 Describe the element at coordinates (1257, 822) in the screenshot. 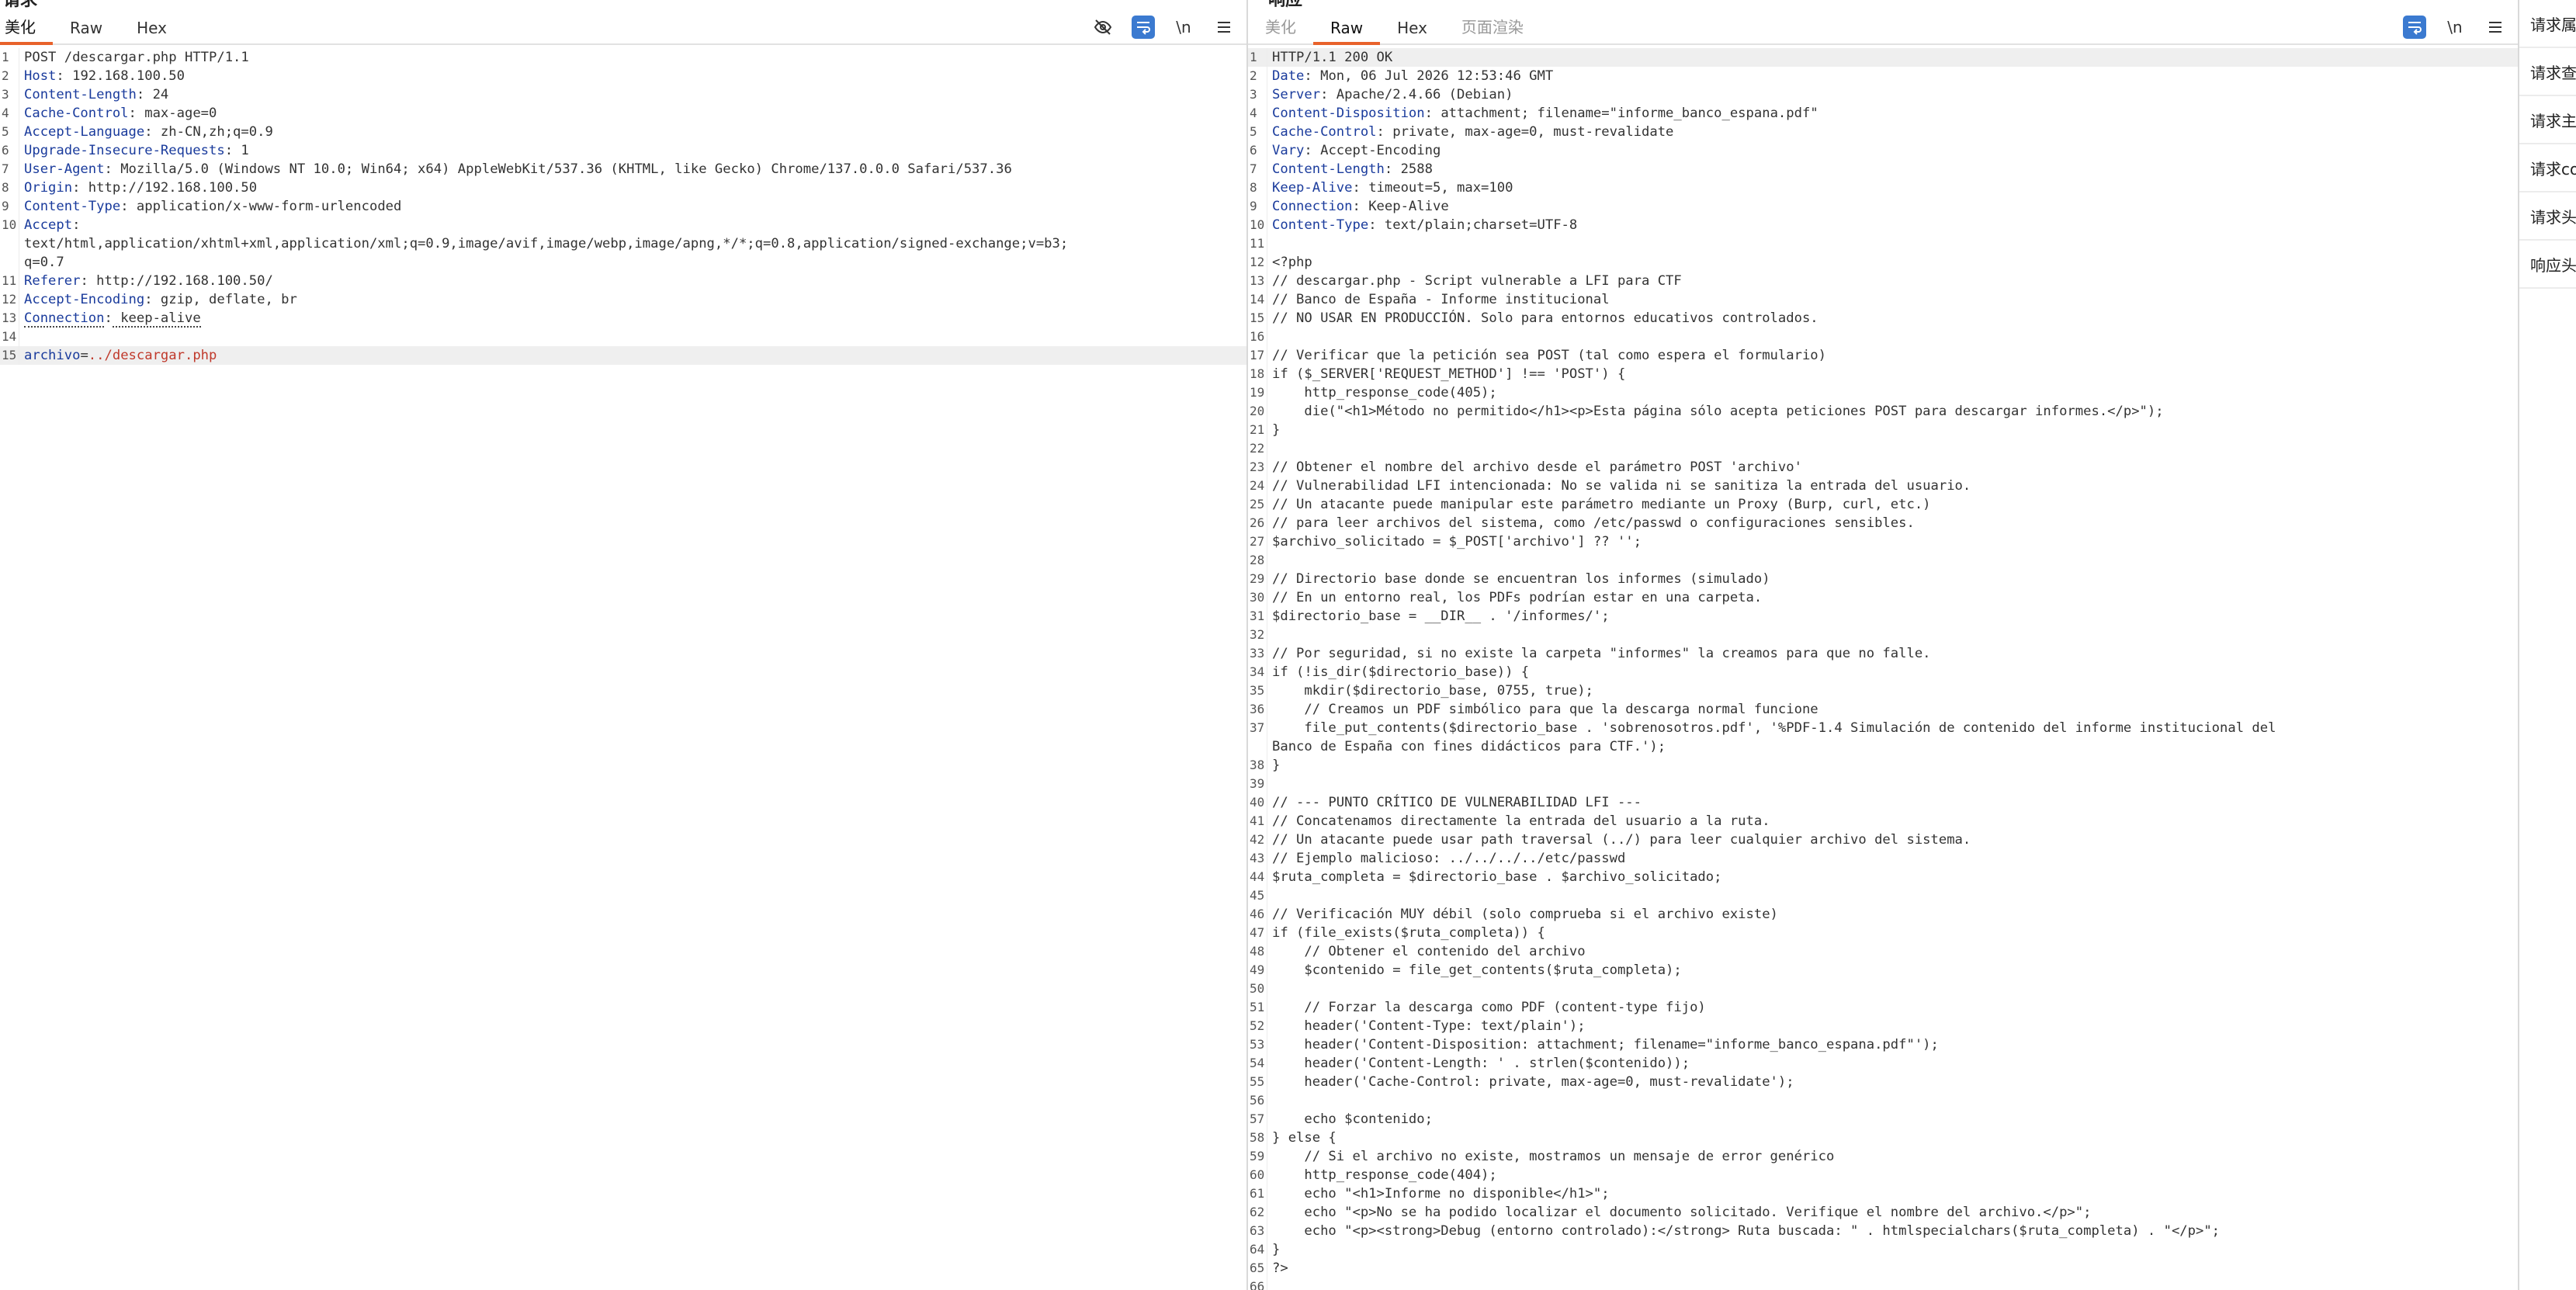

I see `line-number: 41` at that location.